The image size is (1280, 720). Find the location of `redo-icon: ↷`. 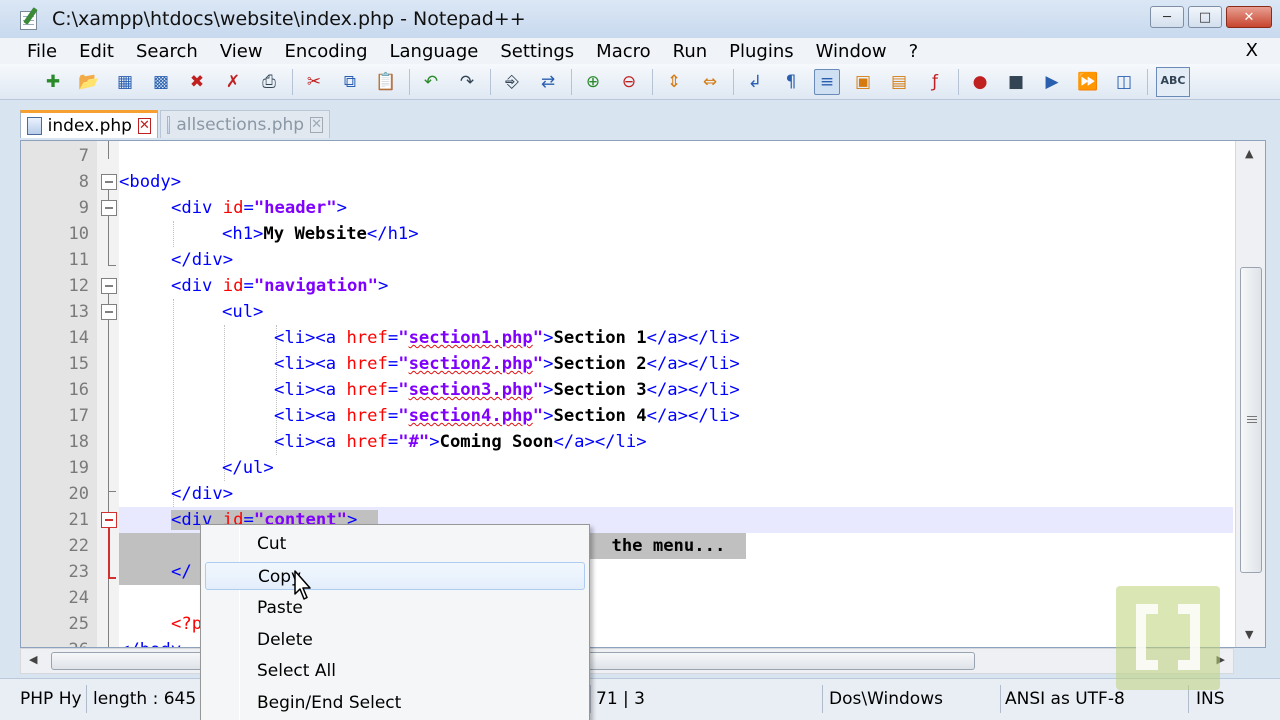

redo-icon: ↷ is located at coordinates (467, 82).